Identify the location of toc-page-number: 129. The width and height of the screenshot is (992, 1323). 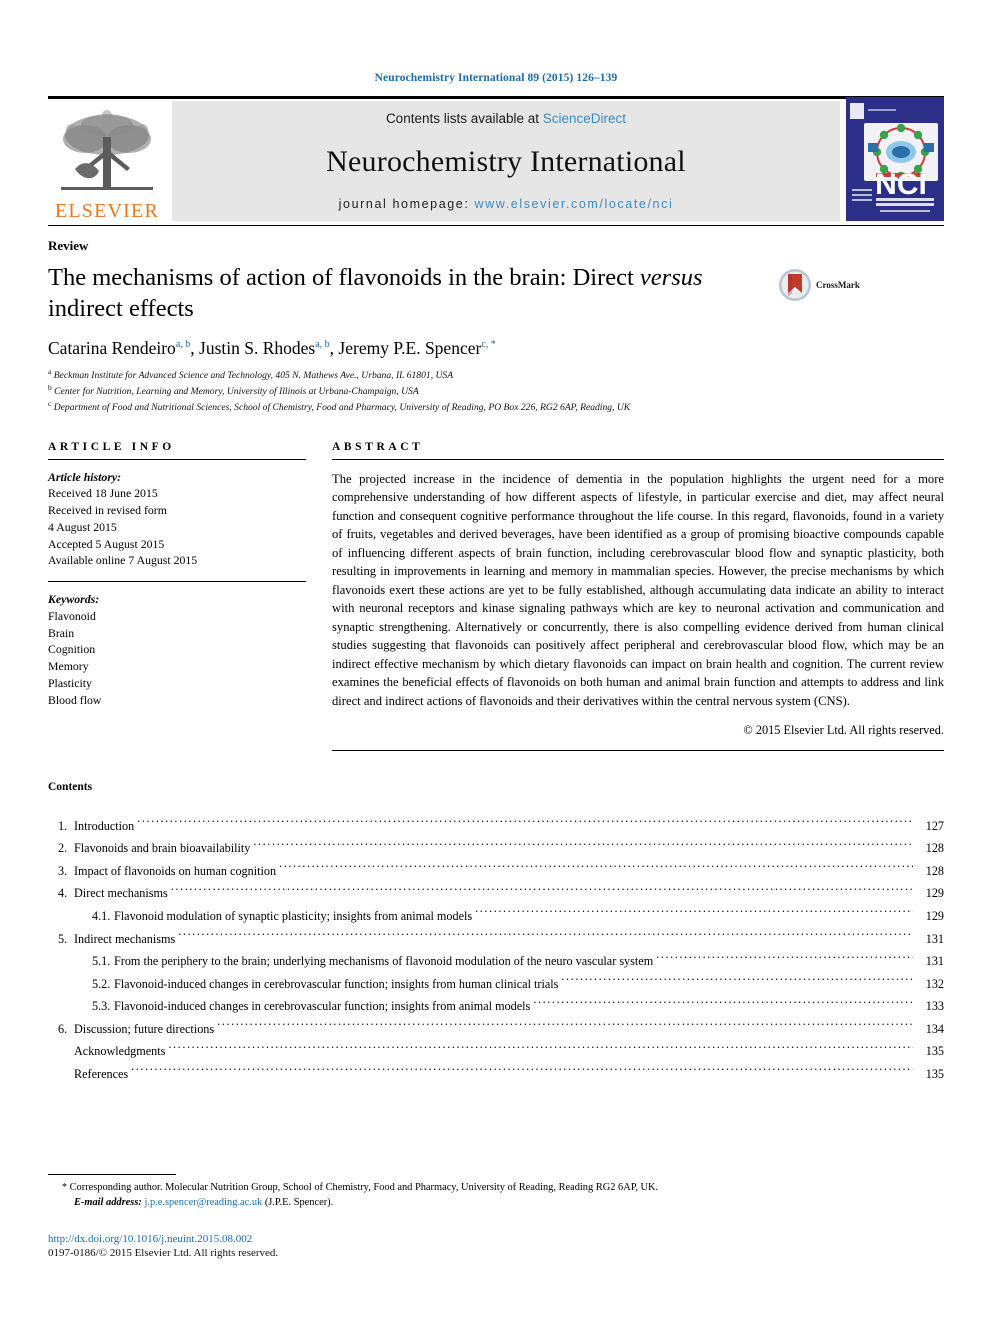
(934, 893).